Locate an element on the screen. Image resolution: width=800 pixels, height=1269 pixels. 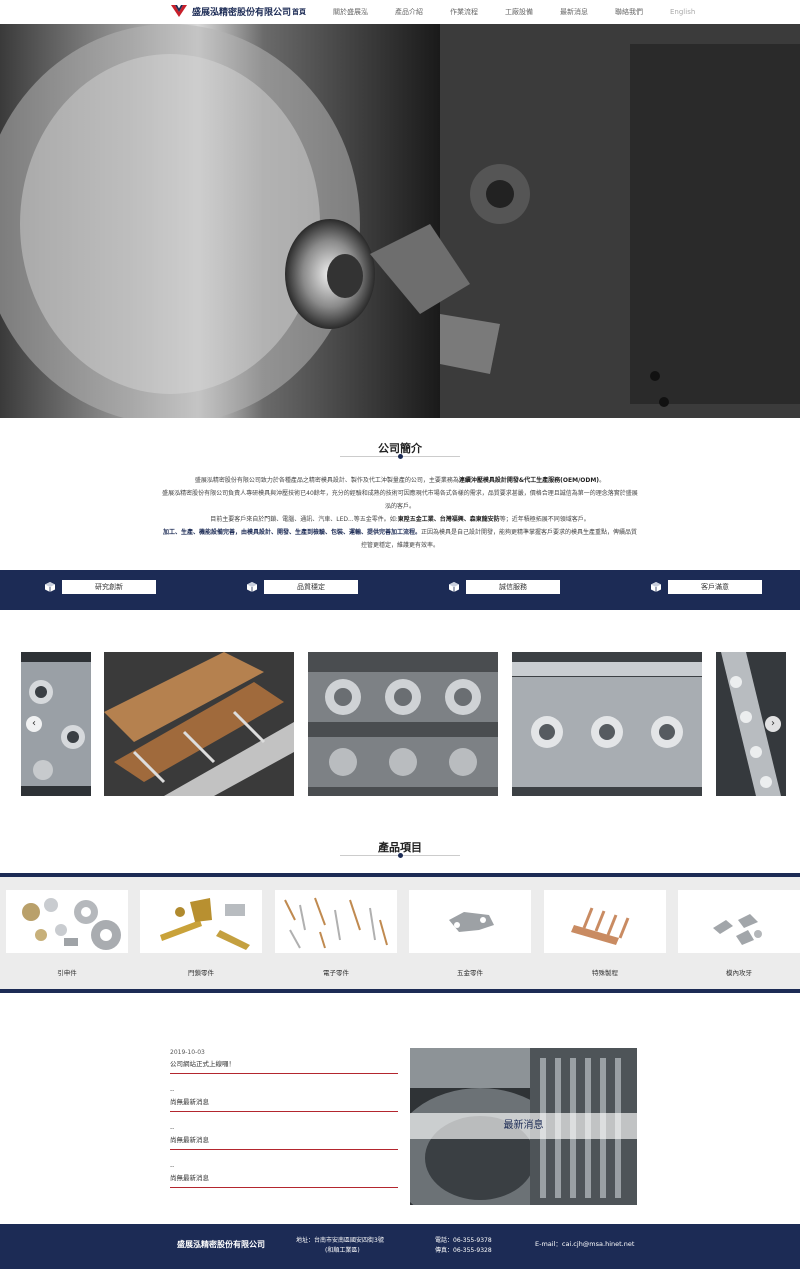
footer-fax: 傳真：06-355-9328 is located at coordinates (463, 1250).